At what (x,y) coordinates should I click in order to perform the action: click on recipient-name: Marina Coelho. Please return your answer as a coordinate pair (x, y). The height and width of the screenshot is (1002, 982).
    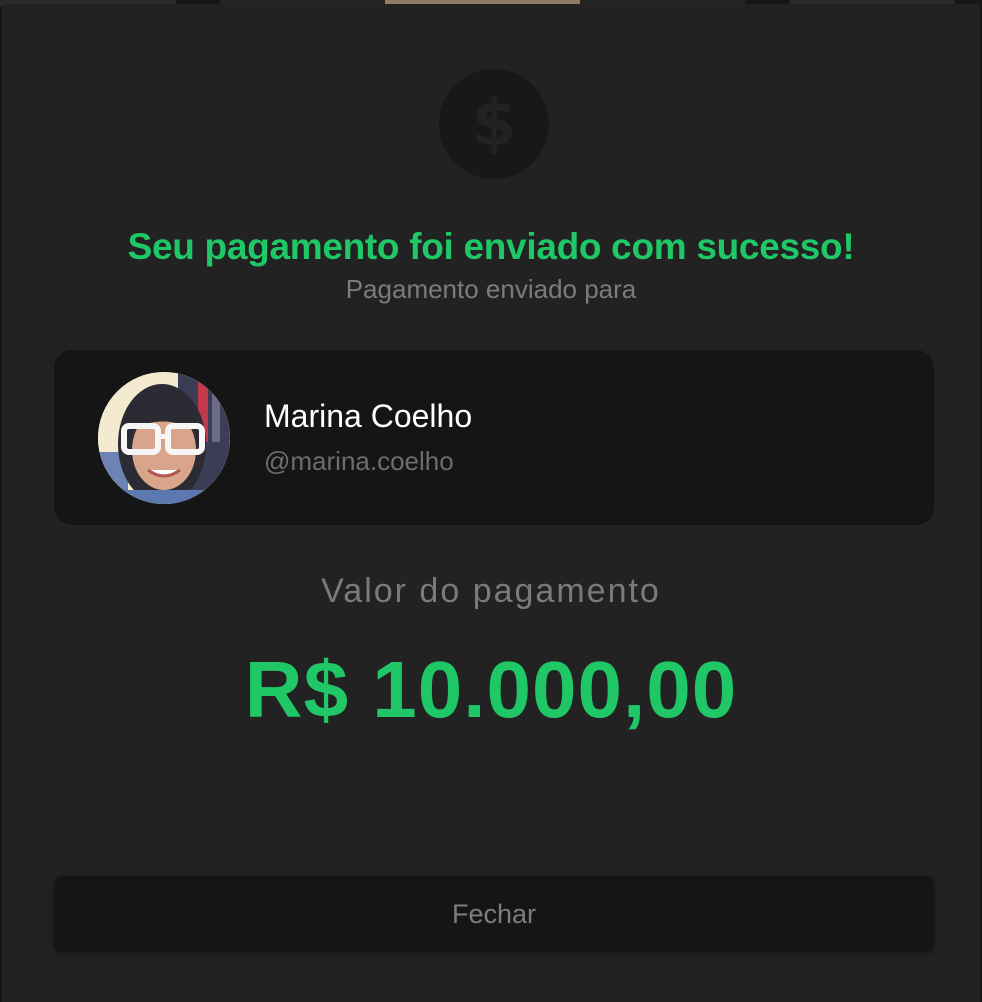
    Looking at the image, I should click on (368, 416).